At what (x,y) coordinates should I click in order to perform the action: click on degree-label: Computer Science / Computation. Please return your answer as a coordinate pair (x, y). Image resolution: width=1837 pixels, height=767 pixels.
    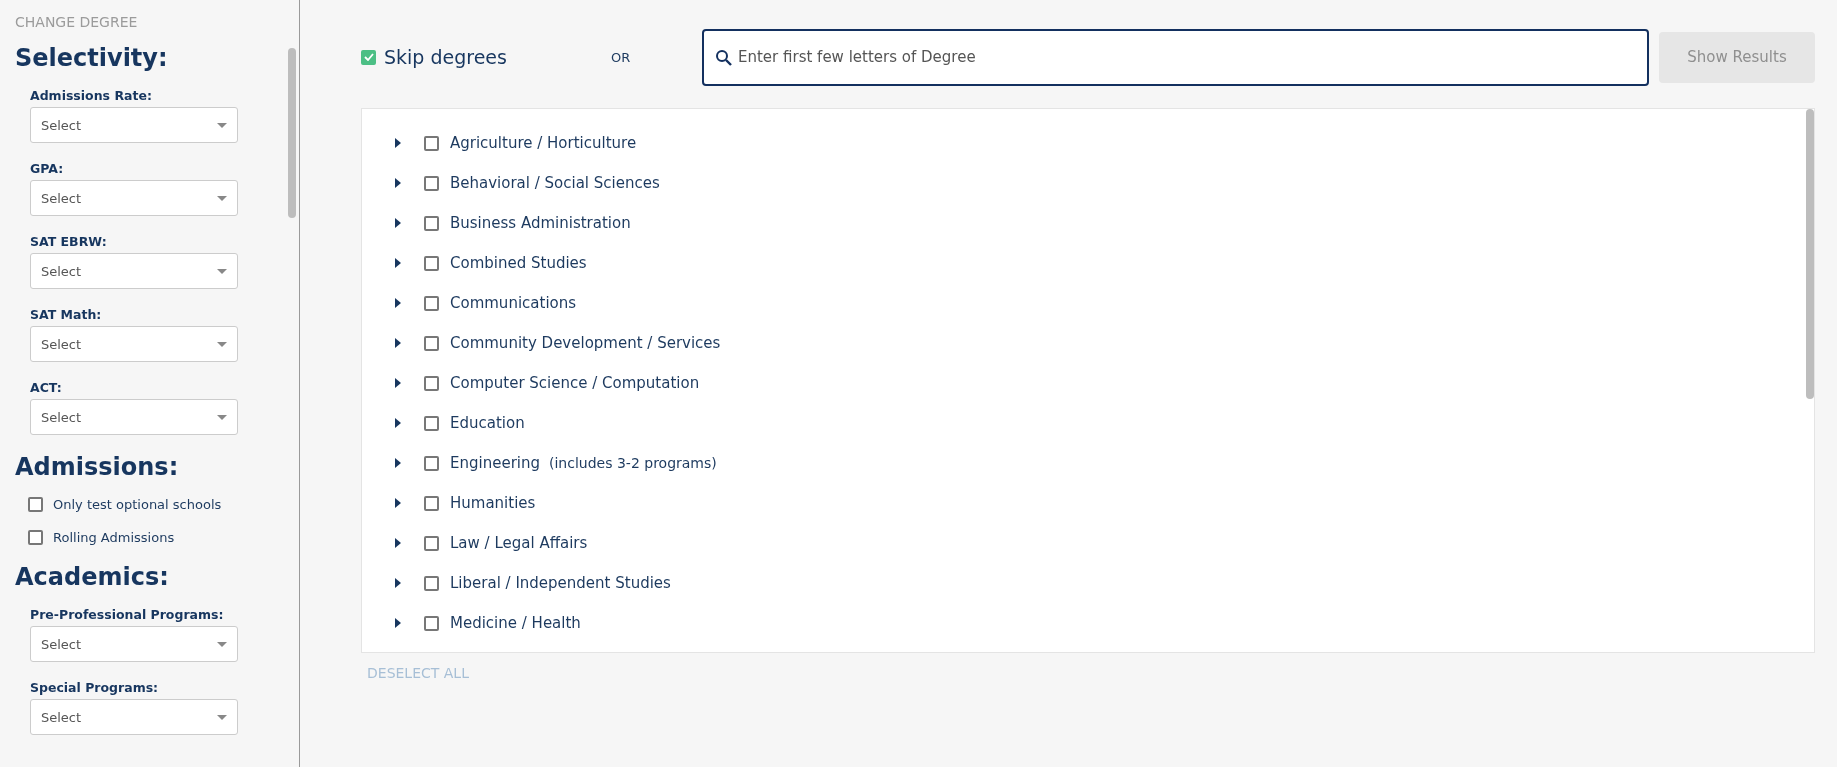
    Looking at the image, I should click on (575, 383).